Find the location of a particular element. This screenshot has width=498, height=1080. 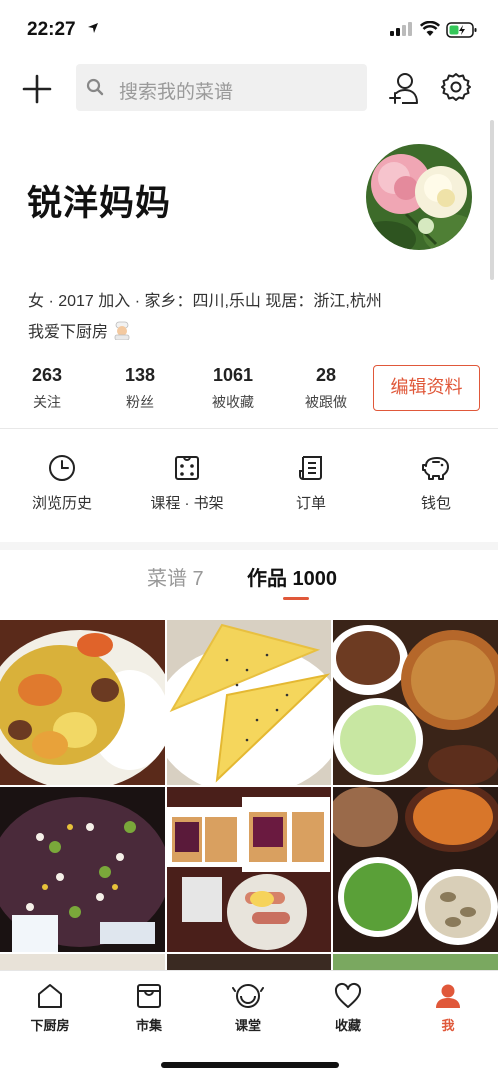

search-input: 搜索我的菜谱 is located at coordinates (221, 87).